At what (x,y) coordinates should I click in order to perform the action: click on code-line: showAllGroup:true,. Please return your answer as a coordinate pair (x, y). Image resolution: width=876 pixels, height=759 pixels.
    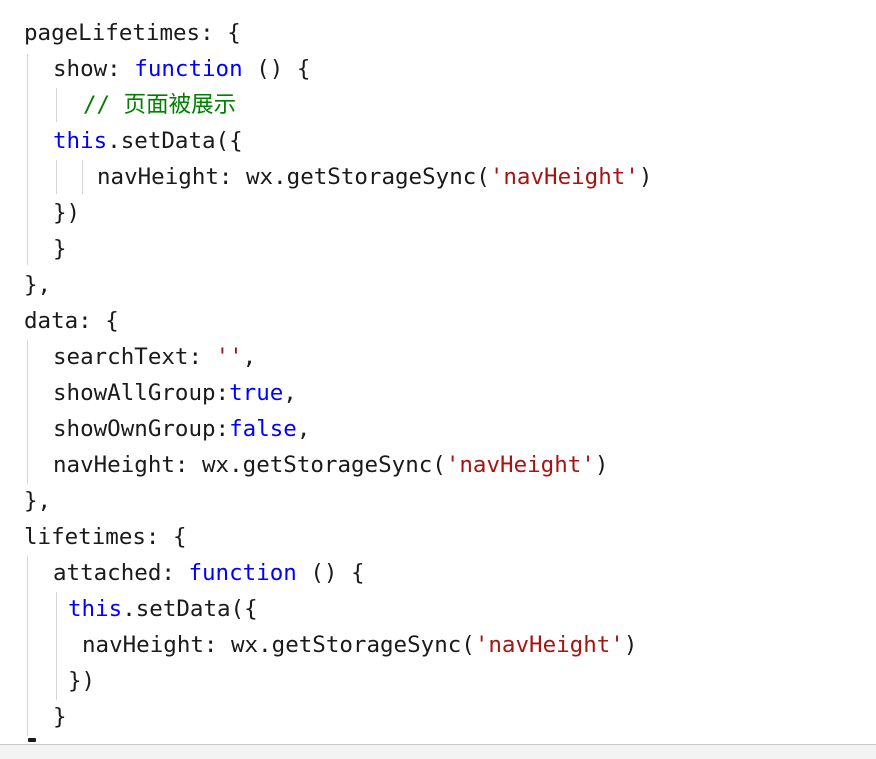
    Looking at the image, I should click on (175, 393).